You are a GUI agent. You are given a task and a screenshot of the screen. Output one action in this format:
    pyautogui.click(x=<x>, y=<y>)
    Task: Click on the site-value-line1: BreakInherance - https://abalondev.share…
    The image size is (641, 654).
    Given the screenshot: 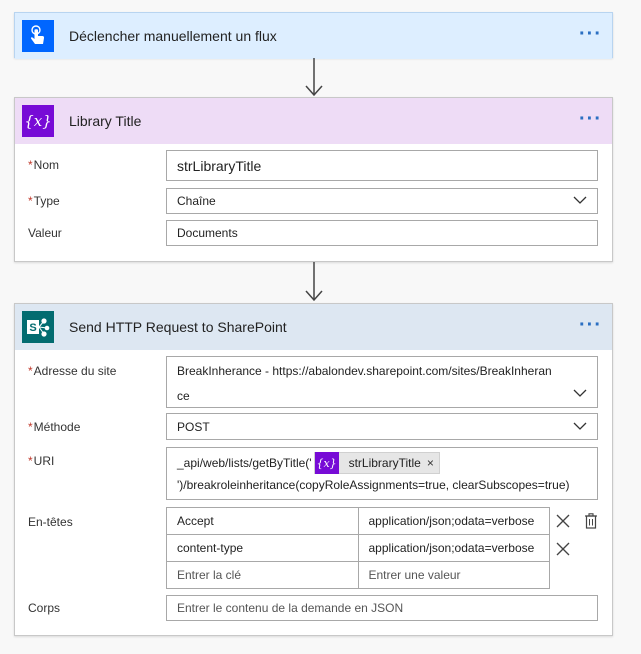 What is the action you would take?
    pyautogui.click(x=364, y=371)
    